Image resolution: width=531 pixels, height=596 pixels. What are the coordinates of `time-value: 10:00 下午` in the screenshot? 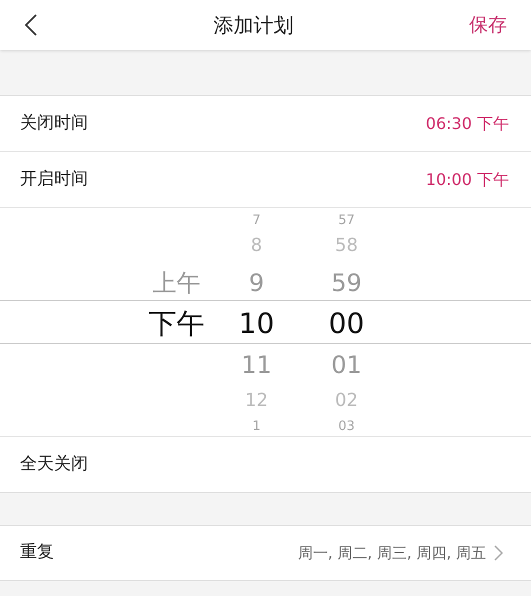 It's located at (467, 179).